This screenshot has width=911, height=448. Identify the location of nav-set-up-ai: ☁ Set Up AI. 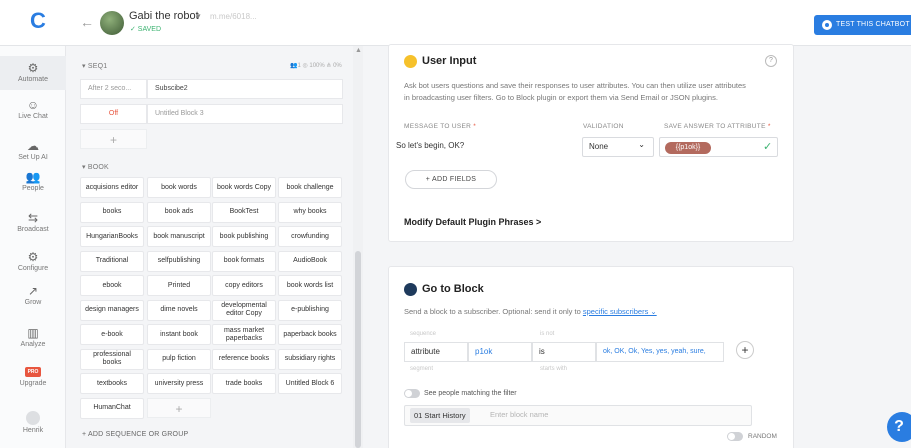
(33, 150).